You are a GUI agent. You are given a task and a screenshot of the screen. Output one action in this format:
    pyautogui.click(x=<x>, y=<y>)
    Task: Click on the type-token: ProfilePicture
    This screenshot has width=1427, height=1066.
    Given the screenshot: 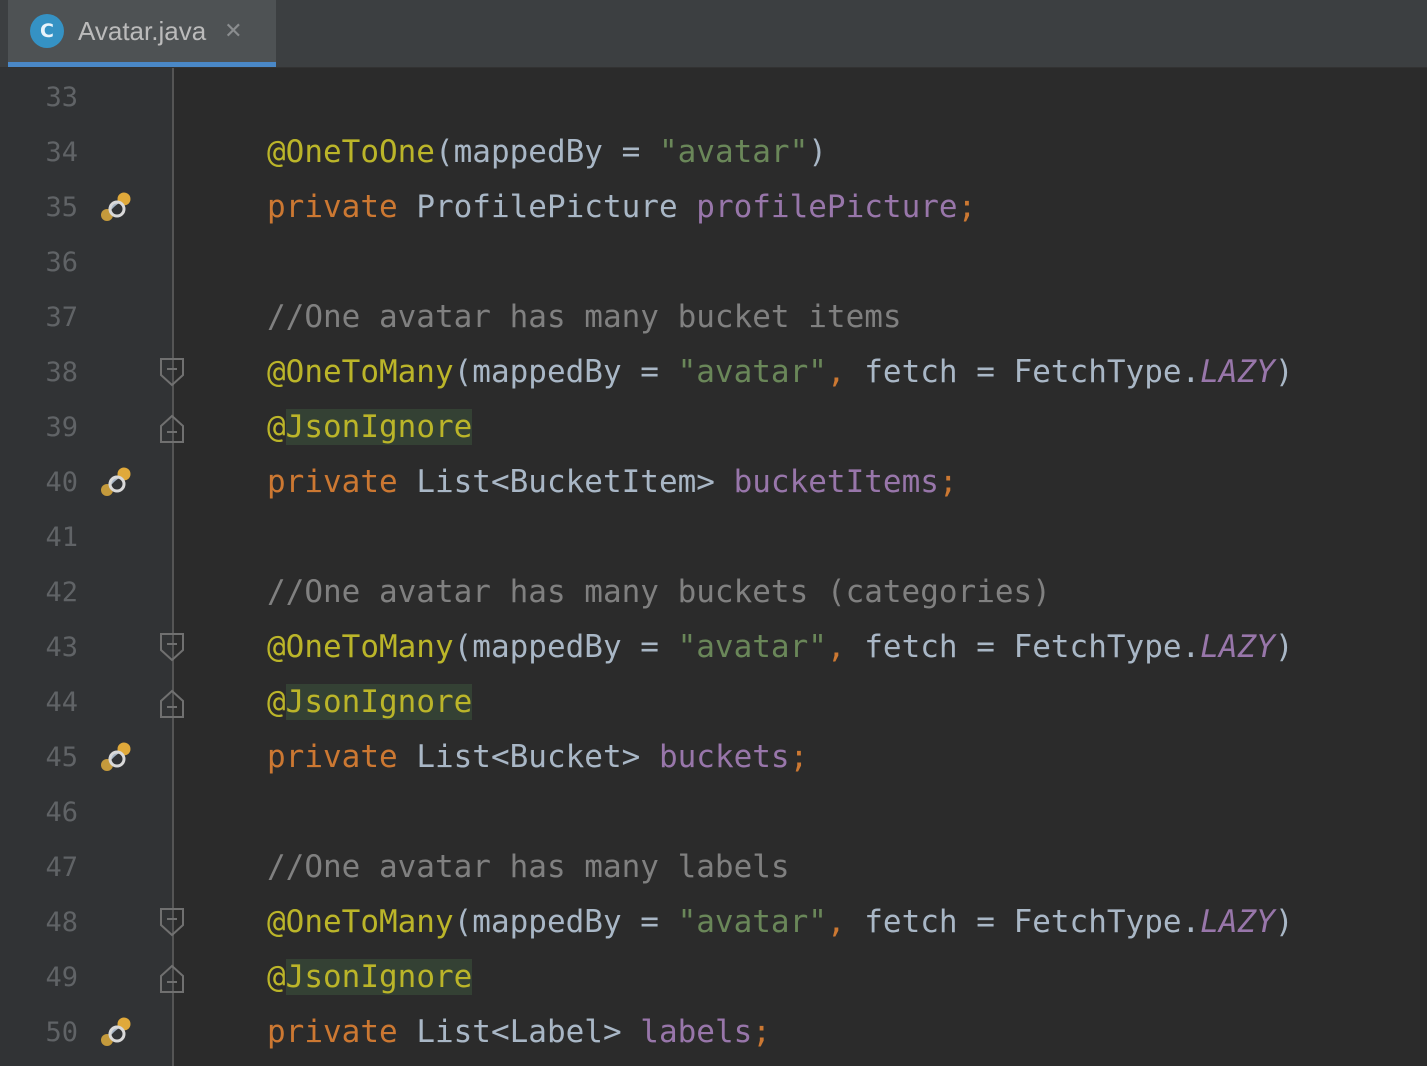 What is the action you would take?
    pyautogui.click(x=547, y=207)
    